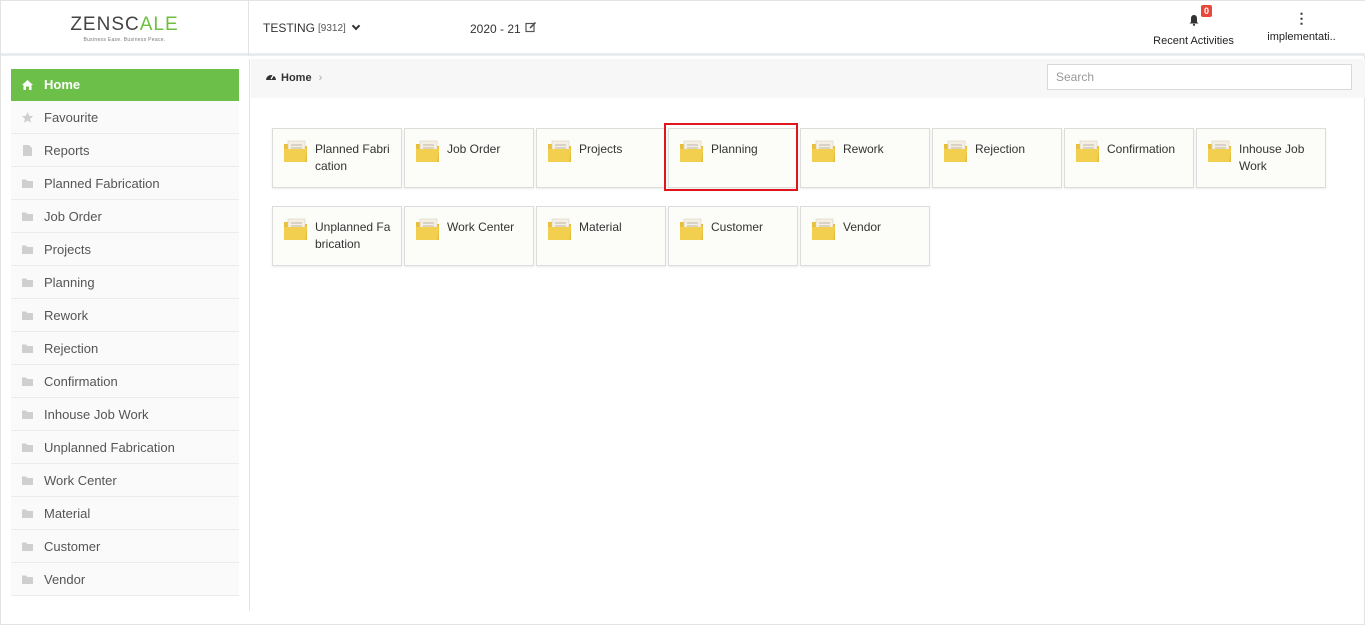 This screenshot has height=625, width=1365. I want to click on breadcrumb-home: Home, so click(296, 78).